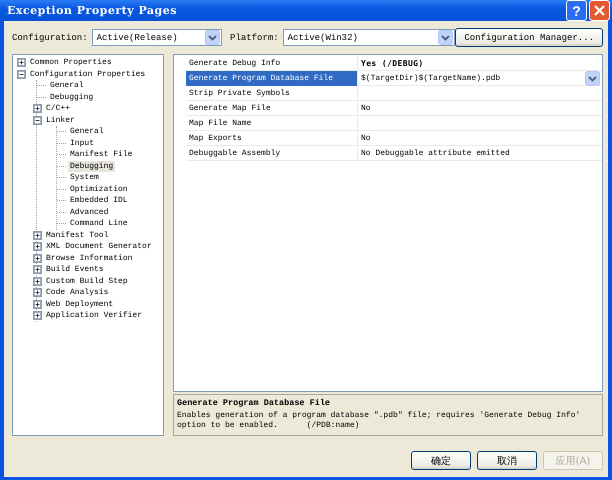 Image resolution: width=612 pixels, height=480 pixels. I want to click on dialog-button: 确定, so click(441, 460).